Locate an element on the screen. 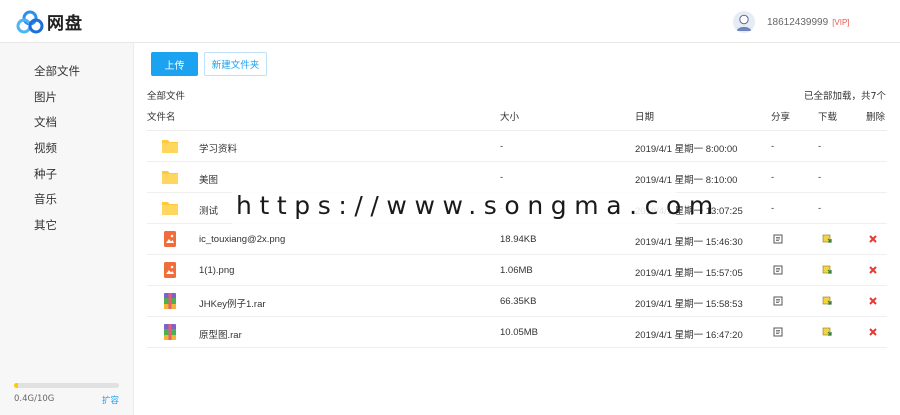 The width and height of the screenshot is (900, 415). watermark-text: https://www.songma.com is located at coordinates (478, 205).